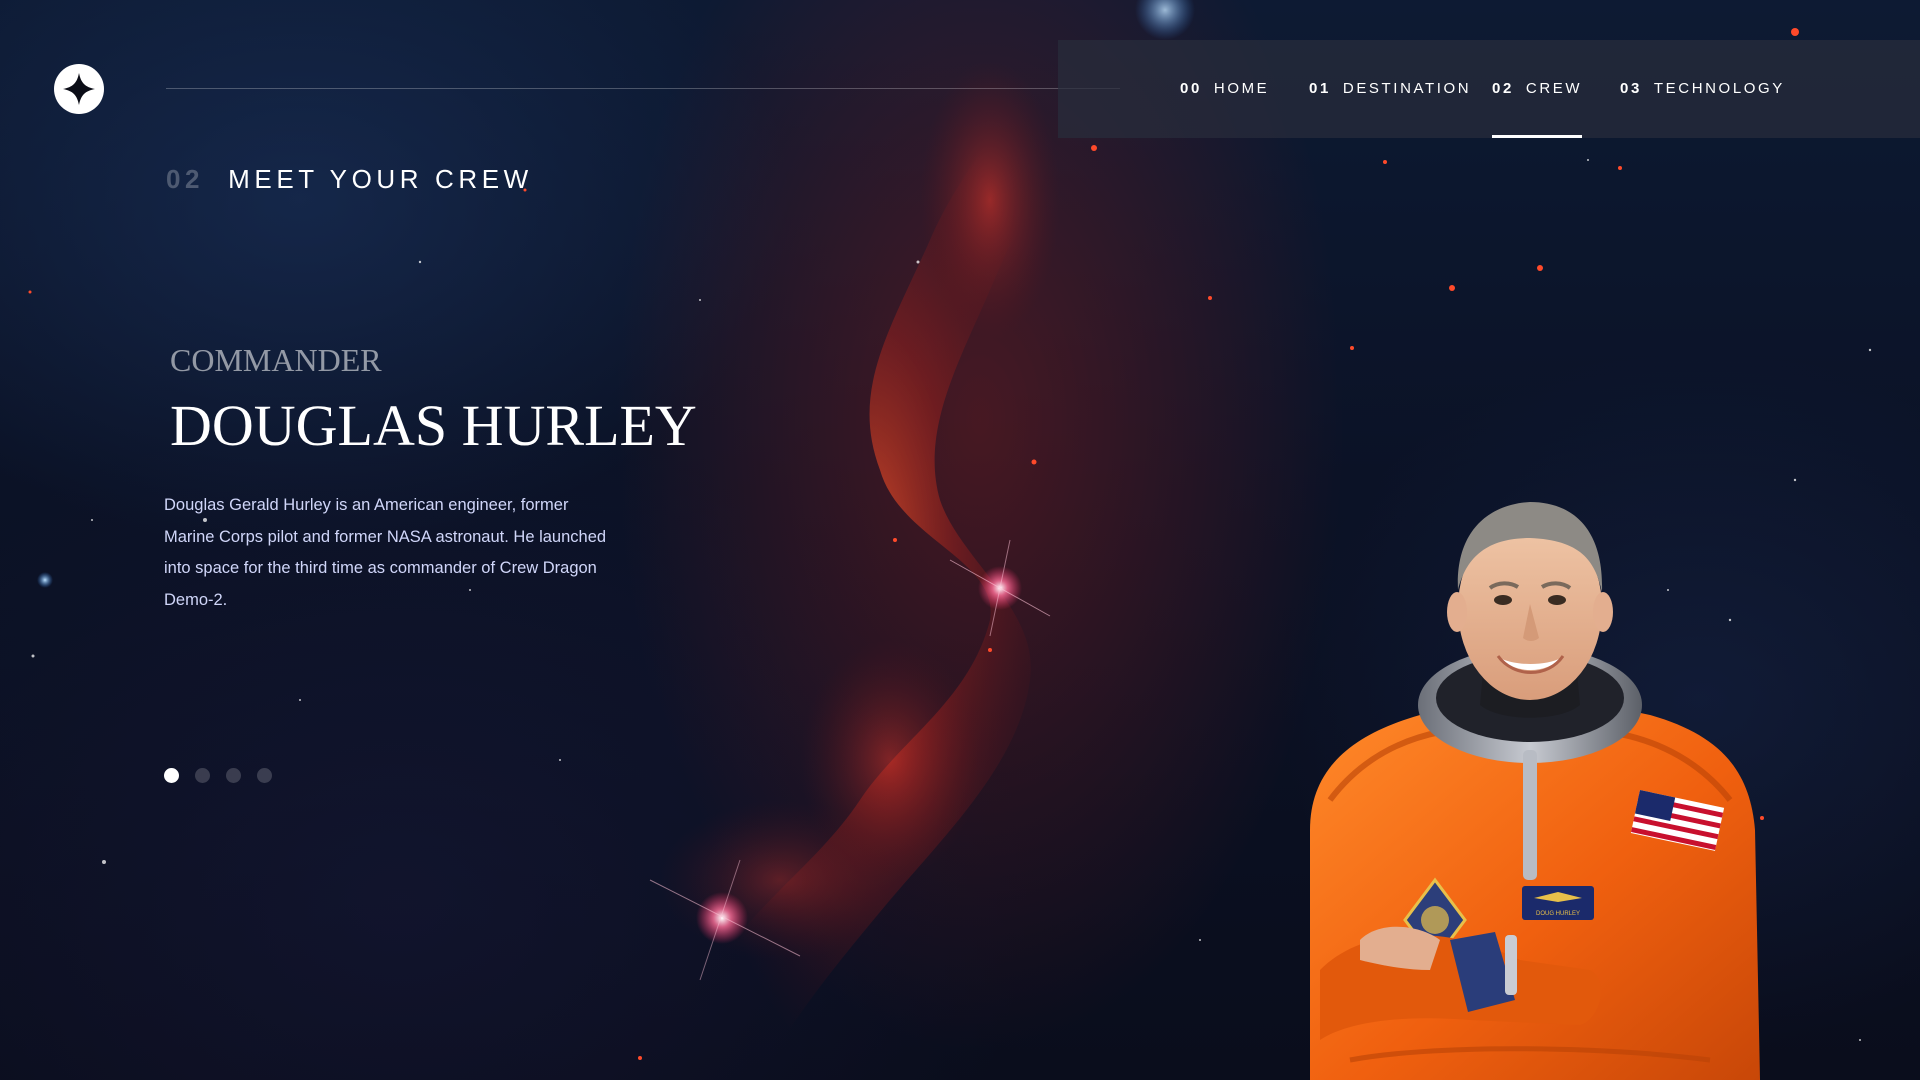 This screenshot has height=1080, width=1920. What do you see at coordinates (1320, 88) in the screenshot?
I see `nav-item-destination-number: 01` at bounding box center [1320, 88].